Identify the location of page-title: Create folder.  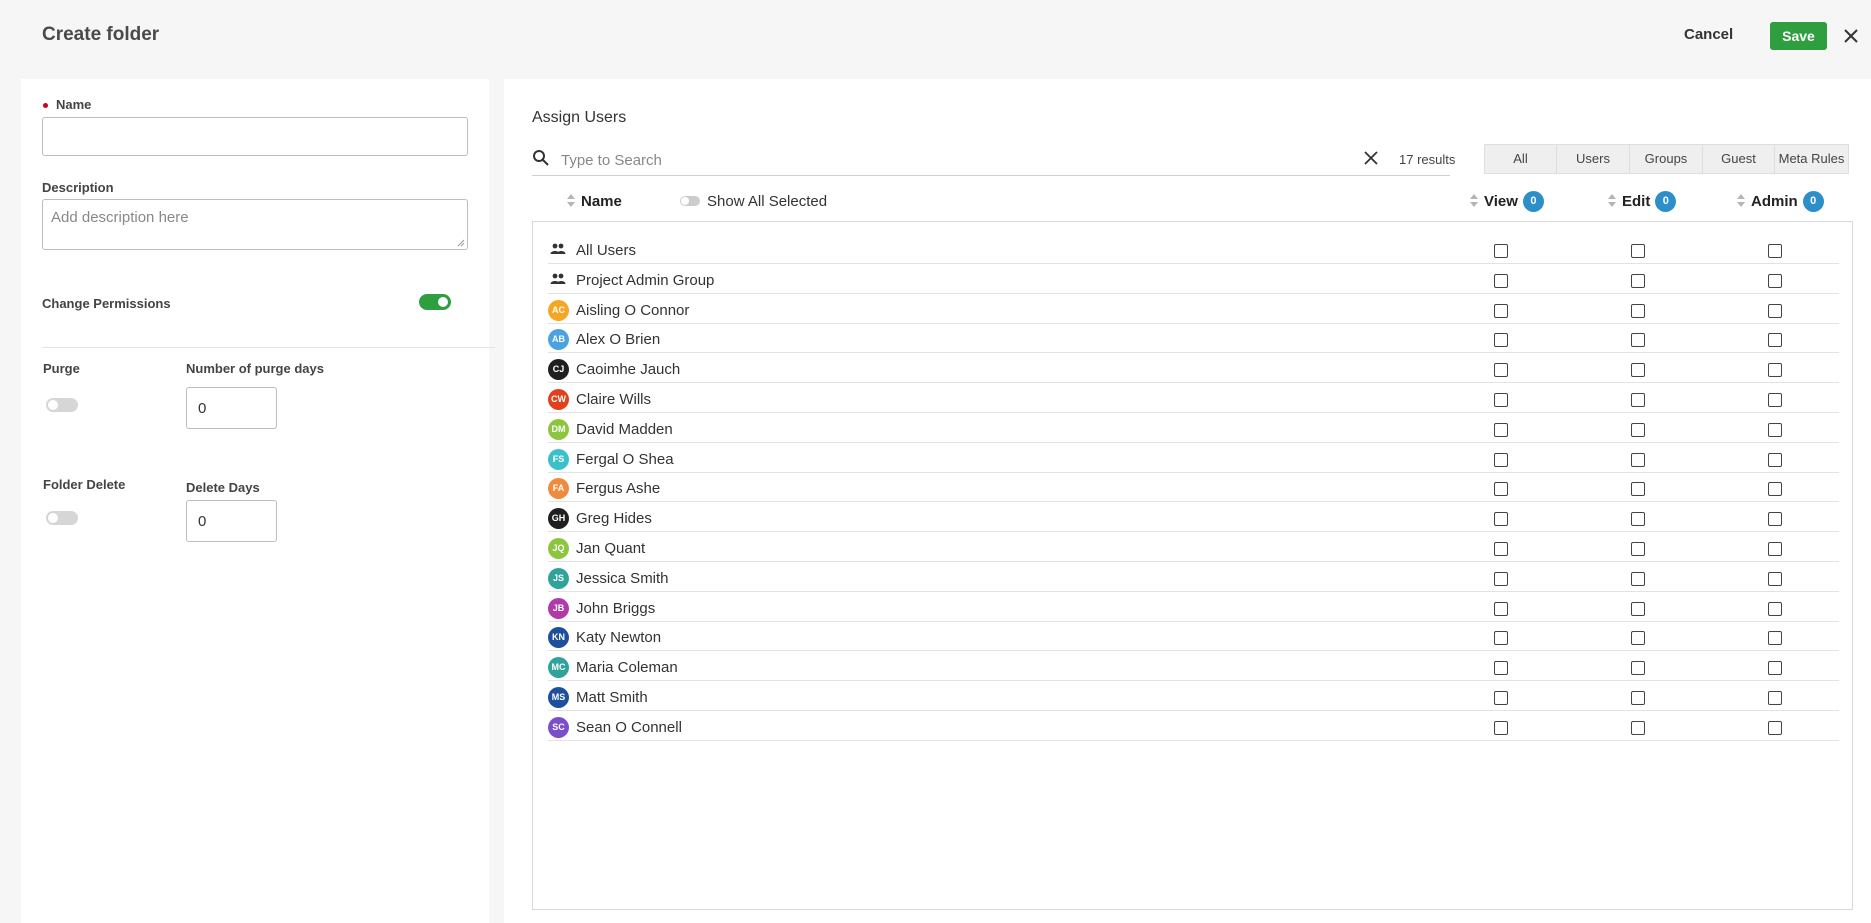
(101, 34).